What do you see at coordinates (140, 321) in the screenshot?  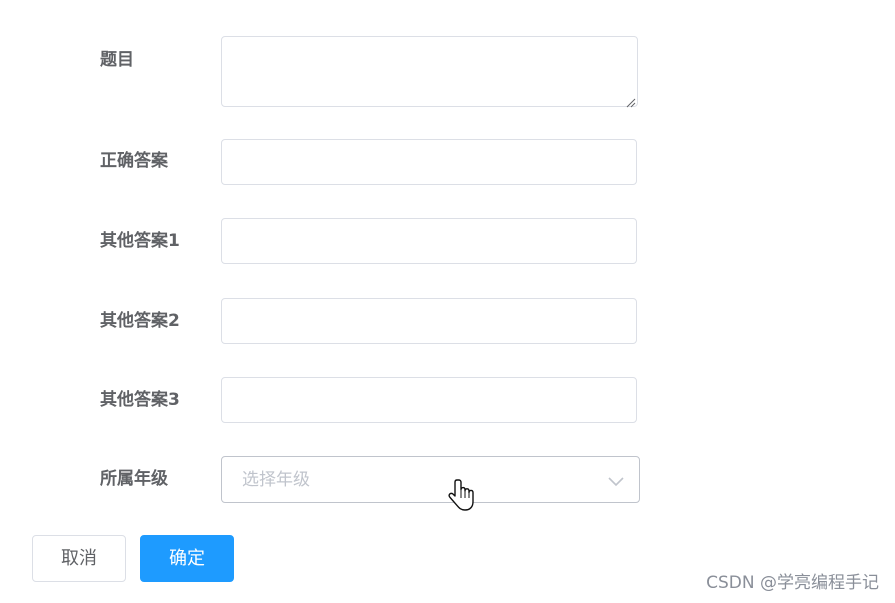 I see `other-answer-2-label: 其他答案2` at bounding box center [140, 321].